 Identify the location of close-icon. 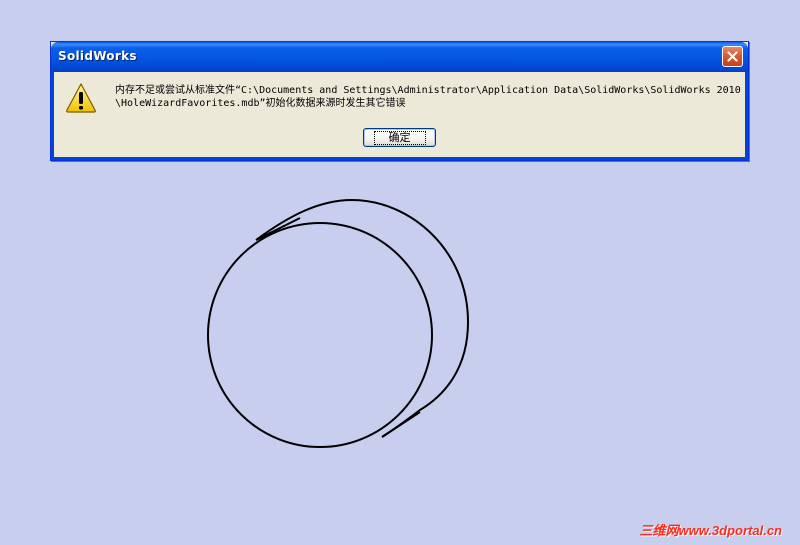
(732, 56).